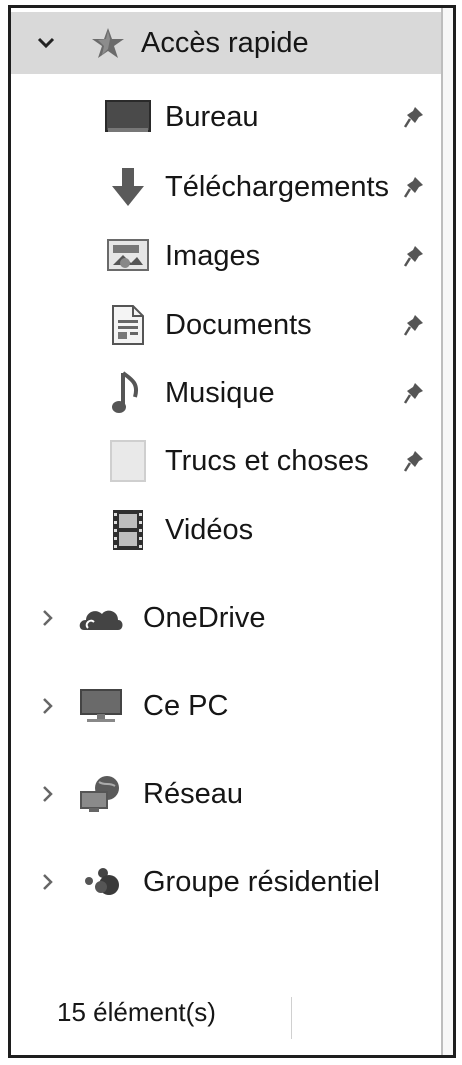  Describe the element at coordinates (267, 461) in the screenshot. I see `nav-item-label: Trucs et choses` at that location.